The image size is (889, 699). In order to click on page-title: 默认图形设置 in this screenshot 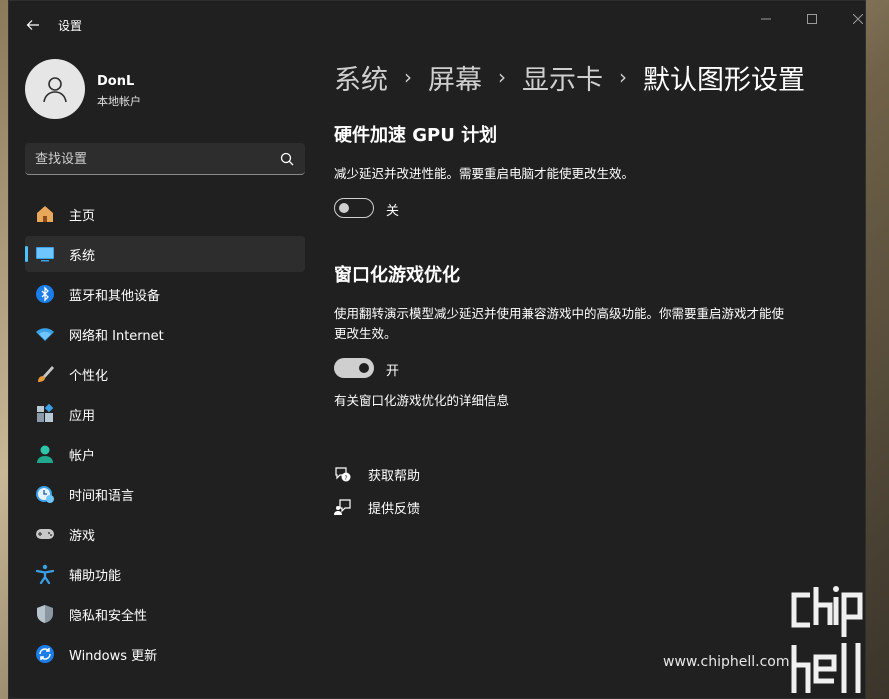, I will do `click(724, 80)`.